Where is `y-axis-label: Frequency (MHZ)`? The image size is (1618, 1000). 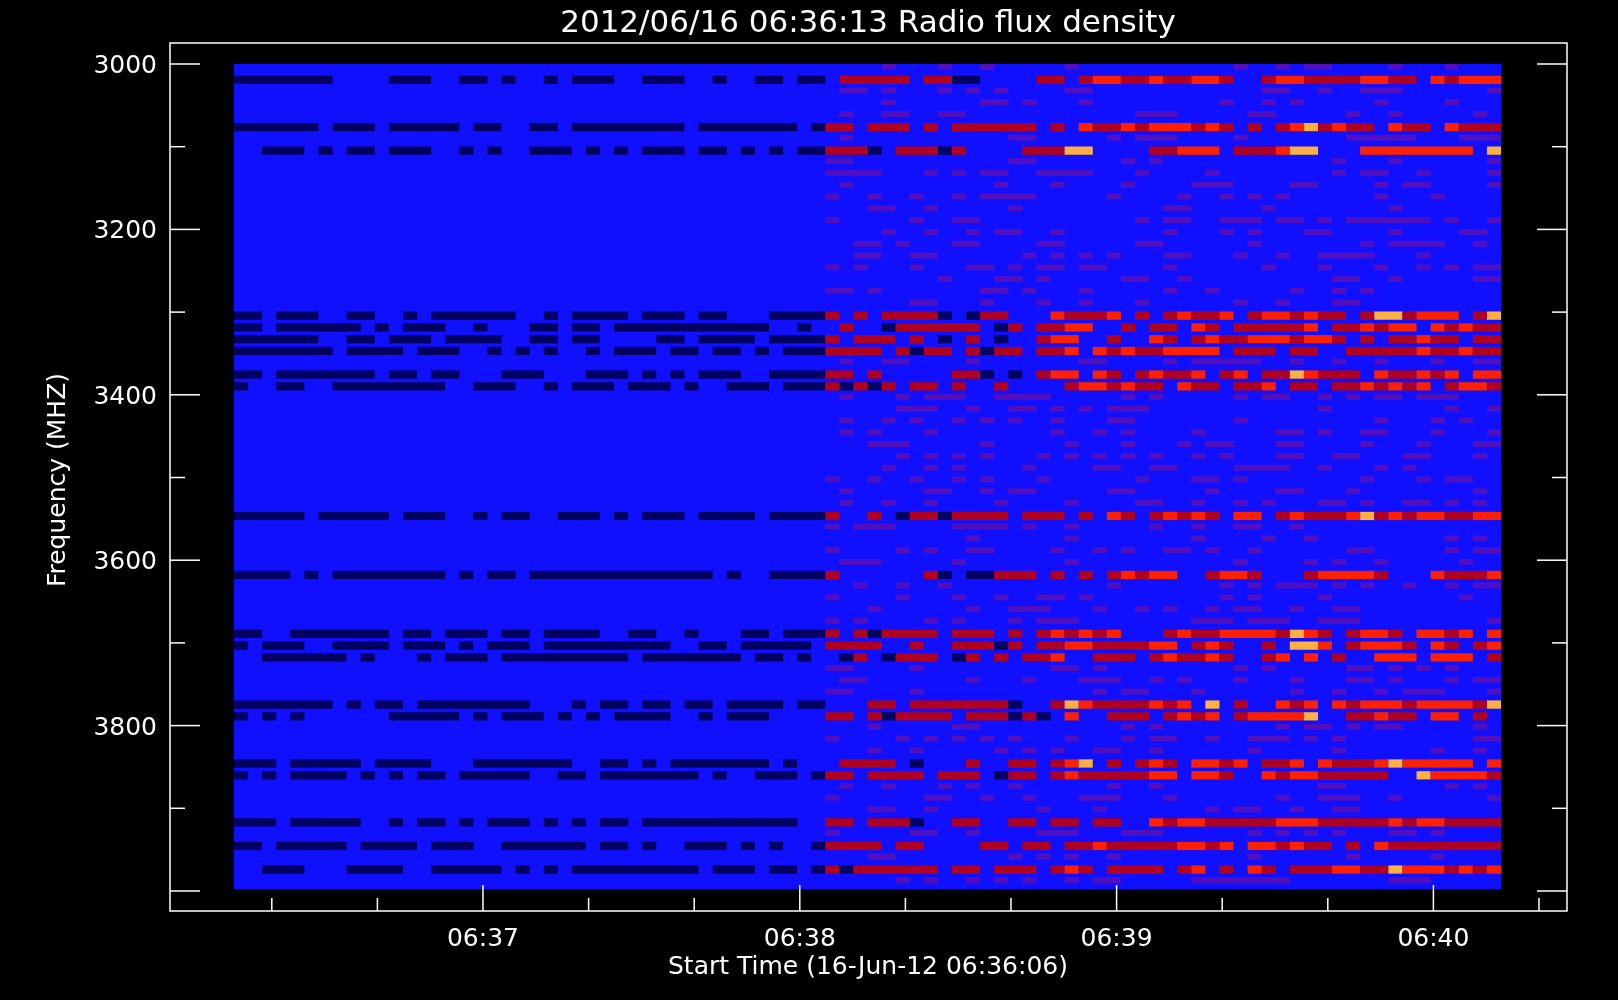
y-axis-label: Frequency (MHZ) is located at coordinates (56, 480).